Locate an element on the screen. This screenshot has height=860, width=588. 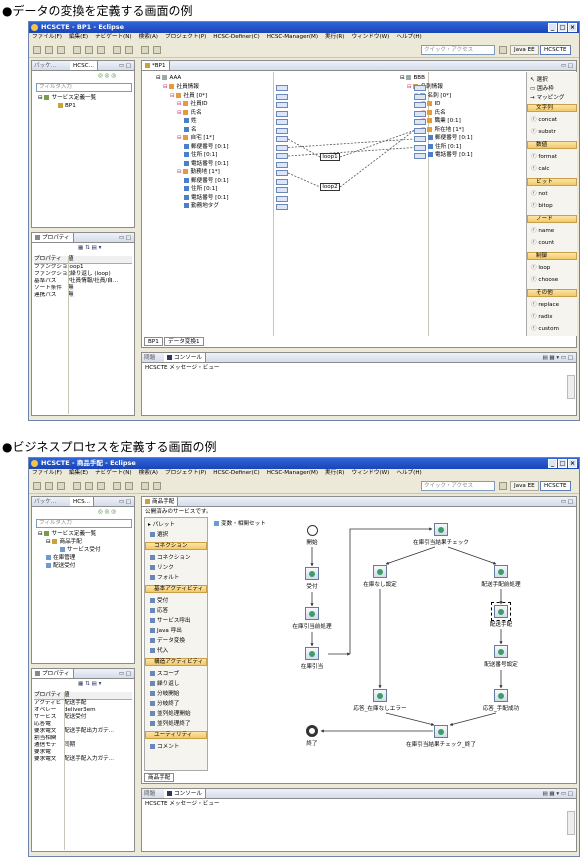
tree-item-service-reception: サービス受付 is located at coordinates (80, 550).